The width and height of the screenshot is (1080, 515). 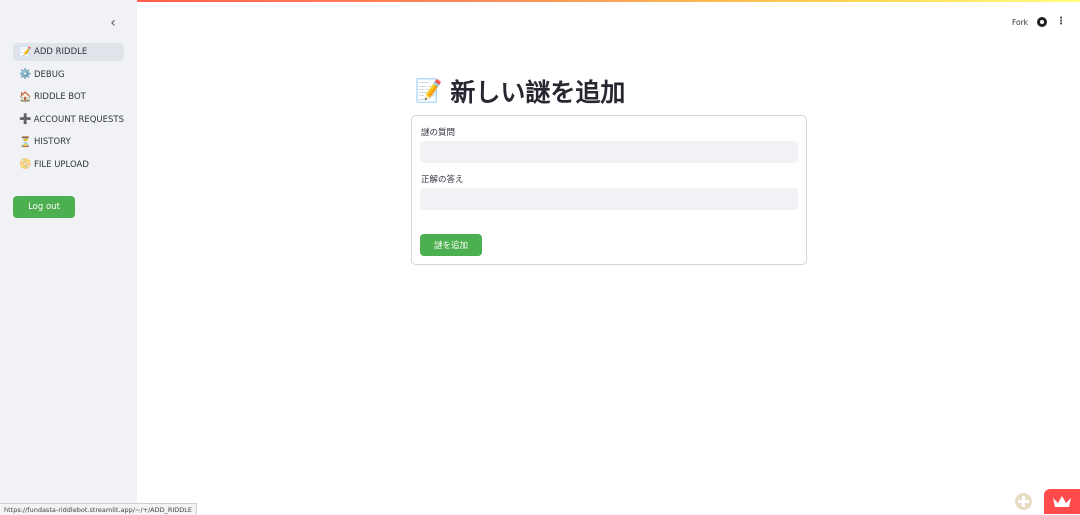 What do you see at coordinates (49, 74) in the screenshot?
I see `sidebar-item-label: DEBUG` at bounding box center [49, 74].